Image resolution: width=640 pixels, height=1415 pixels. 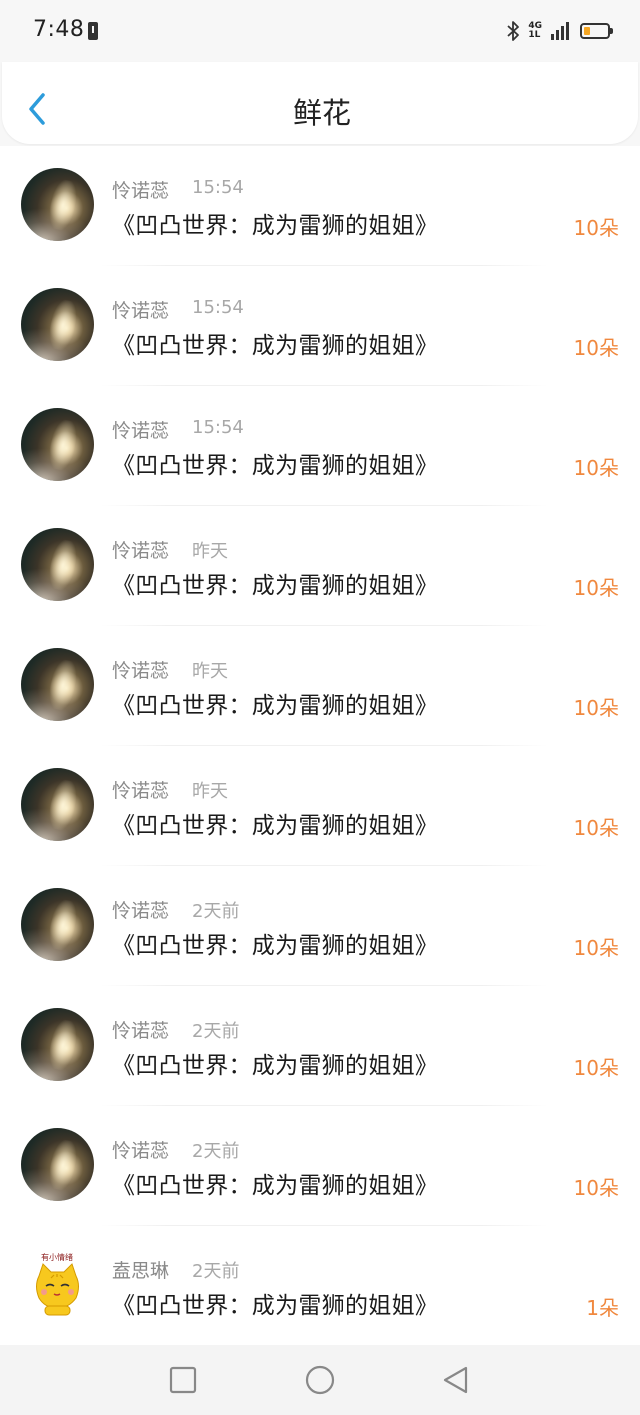 I want to click on alert-icon, so click(x=93, y=31).